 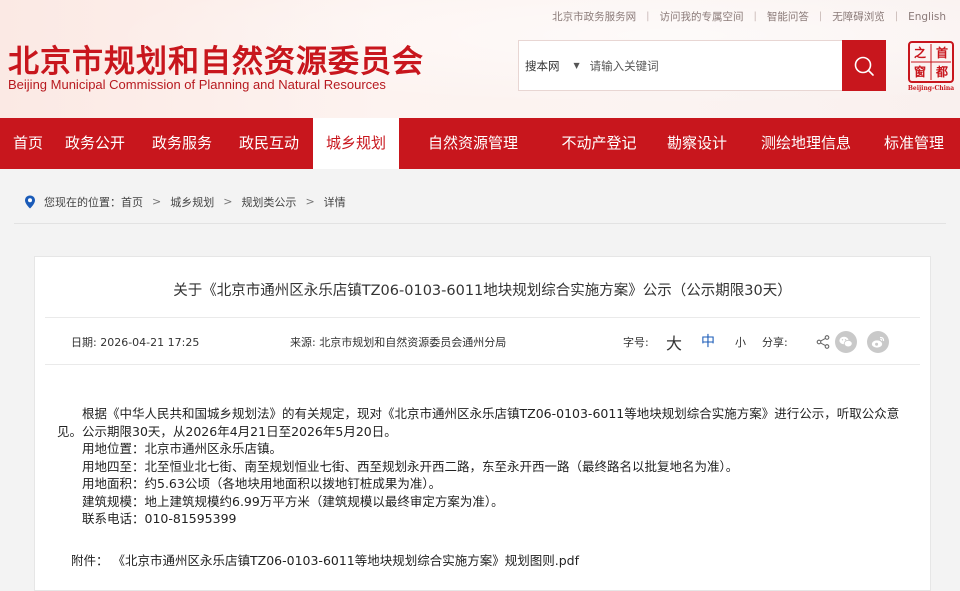 I want to click on article-source: 来源: 北京市规划和自然资源委员会通州分局, so click(x=398, y=342).